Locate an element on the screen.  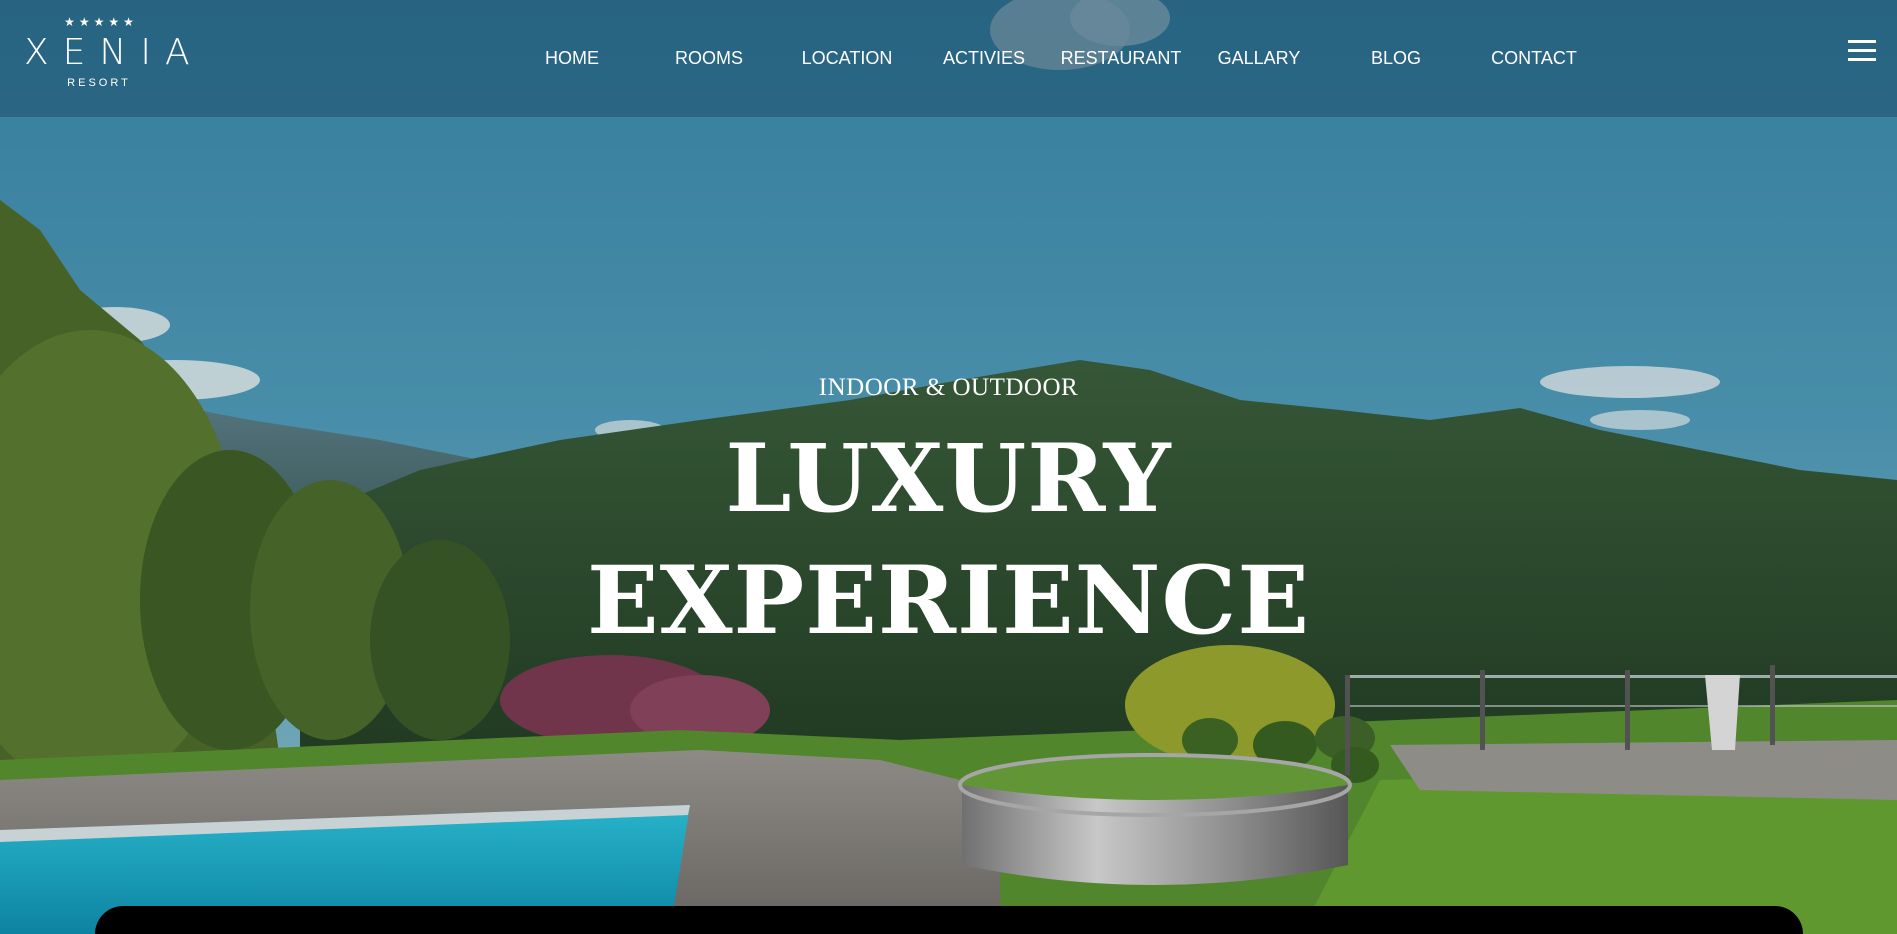
hero-title-line2: EXPERIENCE is located at coordinates (948, 601).